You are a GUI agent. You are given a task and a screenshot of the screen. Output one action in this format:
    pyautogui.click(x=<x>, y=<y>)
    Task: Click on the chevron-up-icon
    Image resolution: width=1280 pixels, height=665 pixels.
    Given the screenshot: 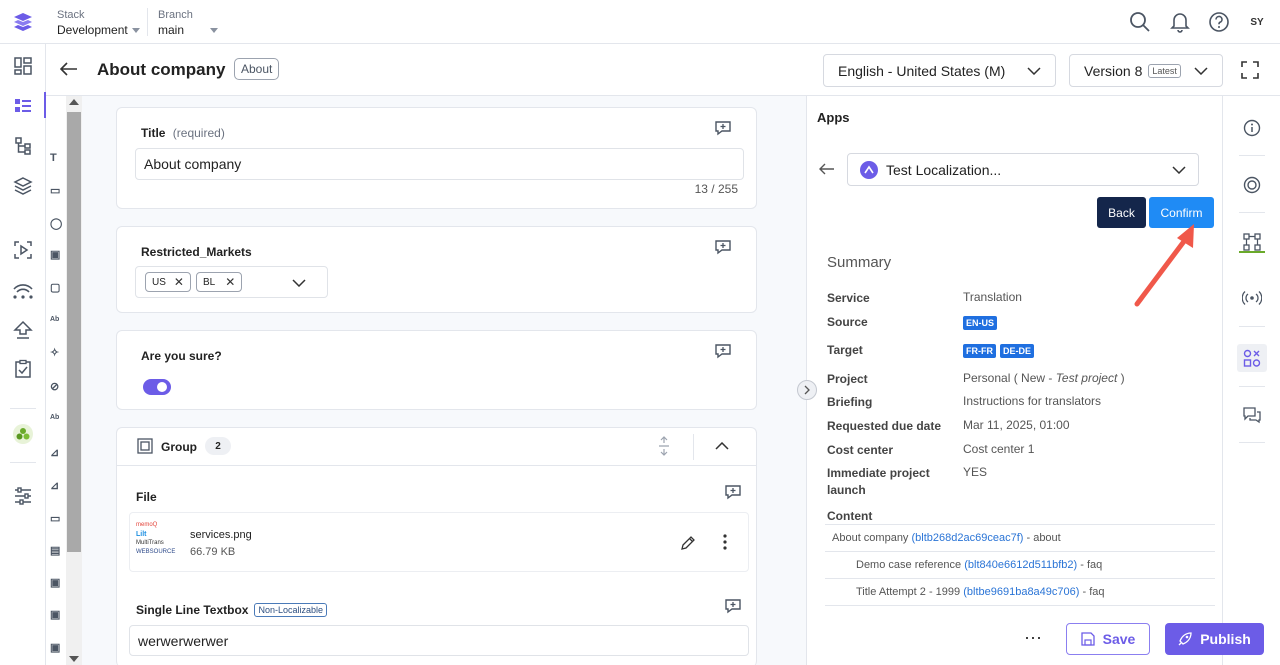 What is the action you would take?
    pyautogui.click(x=722, y=446)
    